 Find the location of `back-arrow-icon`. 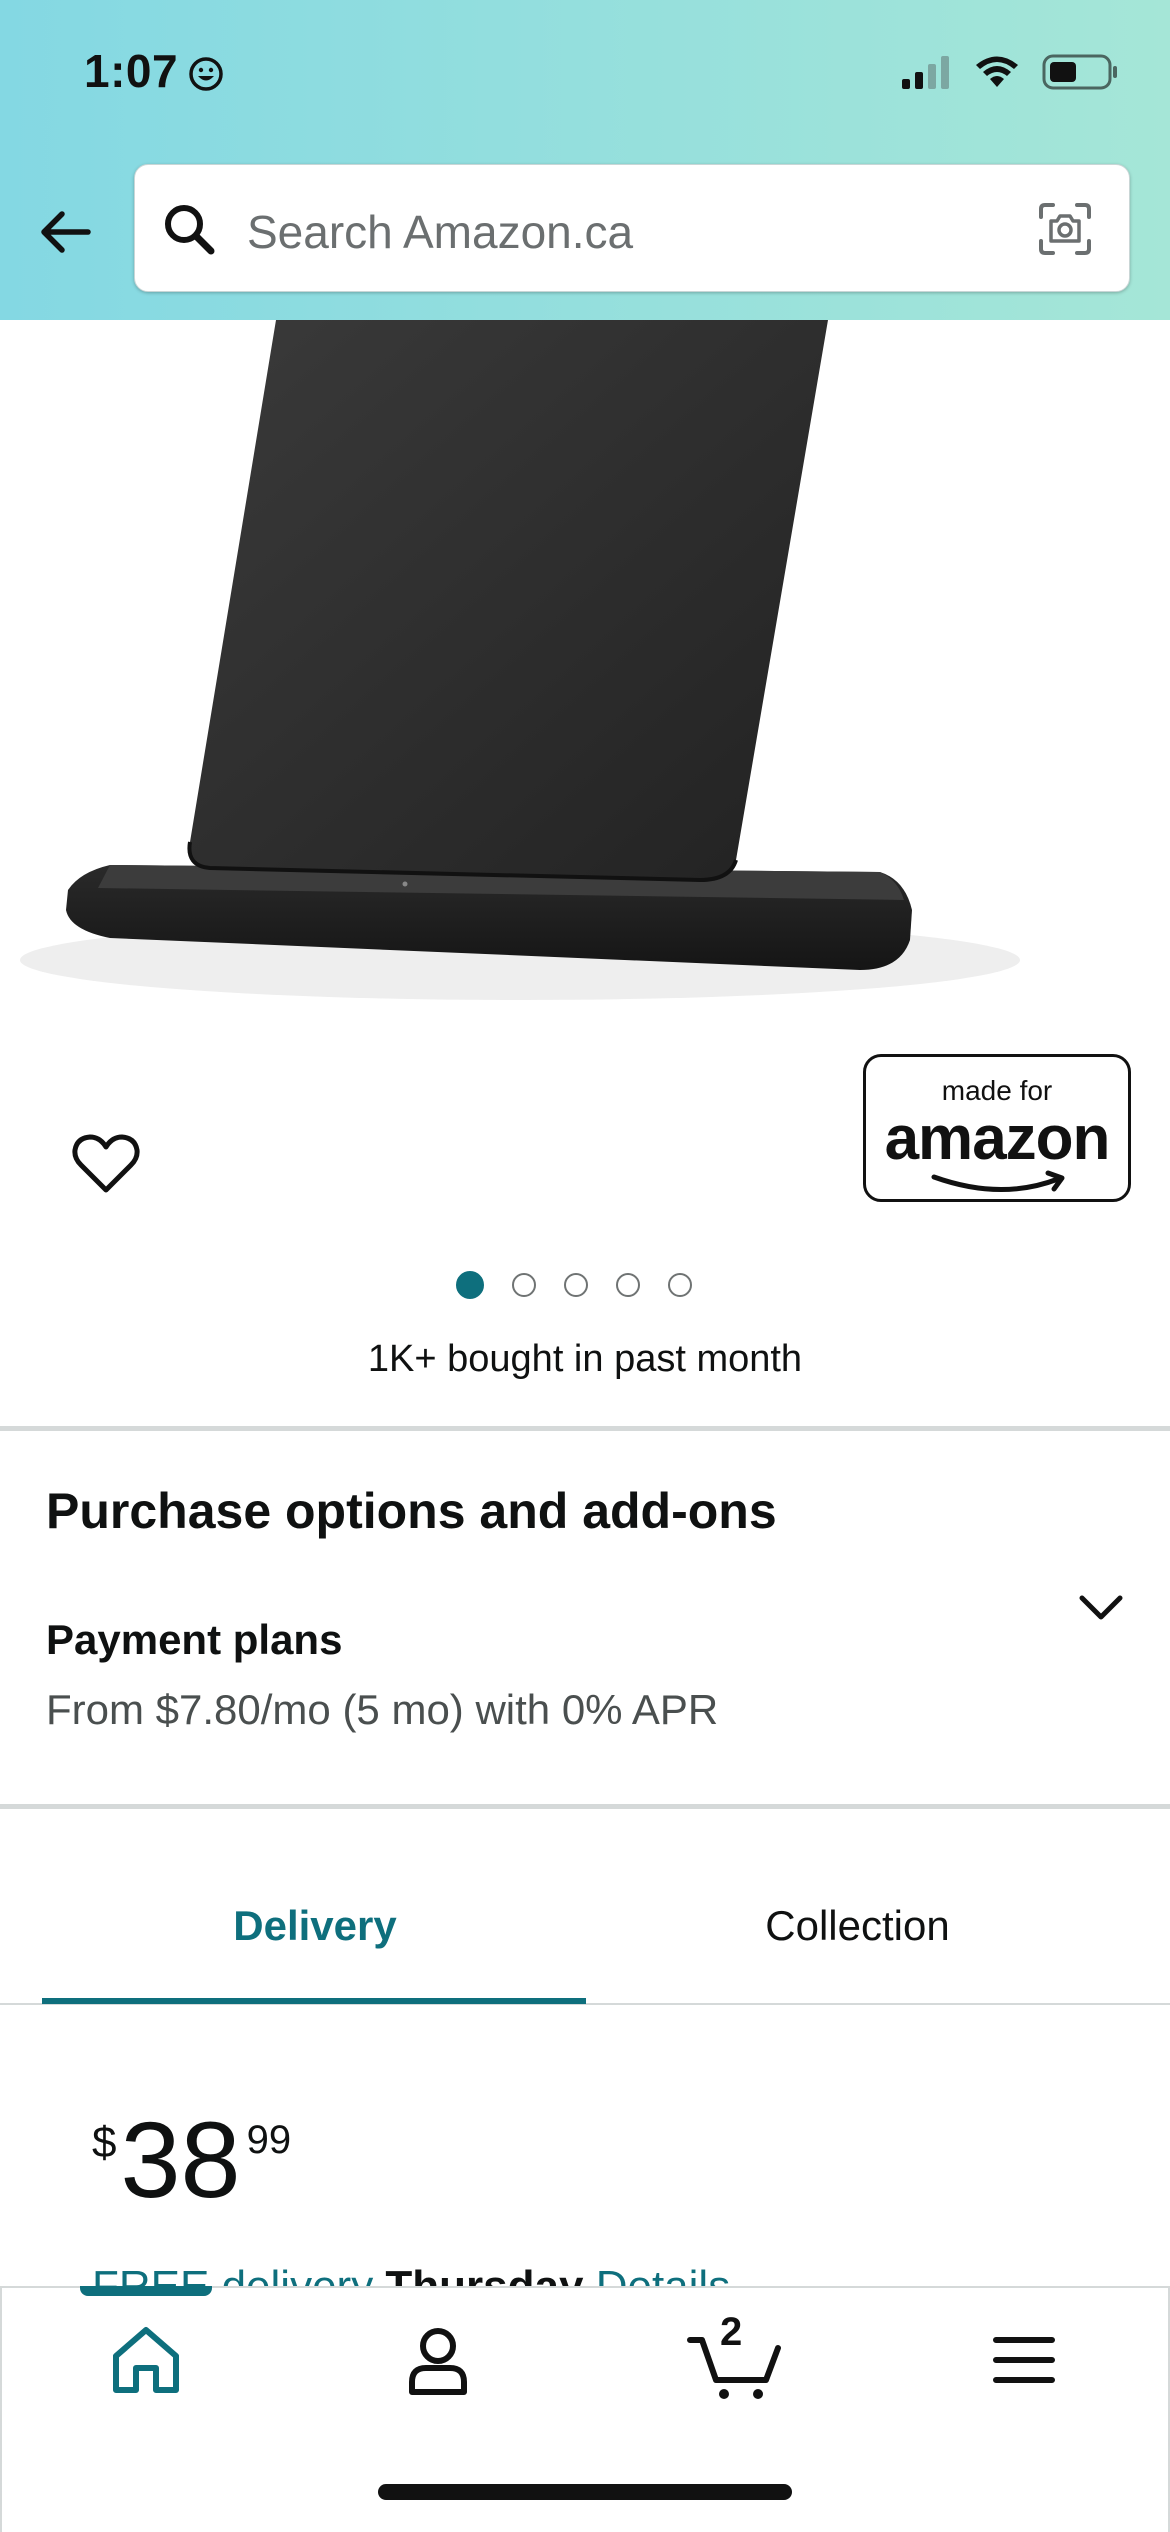

back-arrow-icon is located at coordinates (66, 232).